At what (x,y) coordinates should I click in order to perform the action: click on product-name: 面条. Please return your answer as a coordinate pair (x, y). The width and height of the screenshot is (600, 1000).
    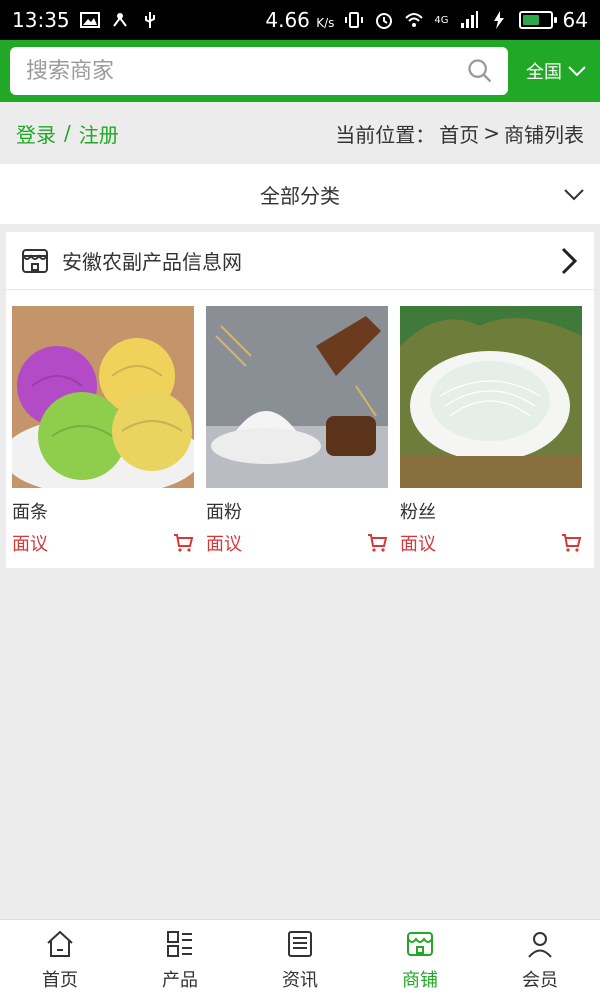
    Looking at the image, I should click on (30, 512).